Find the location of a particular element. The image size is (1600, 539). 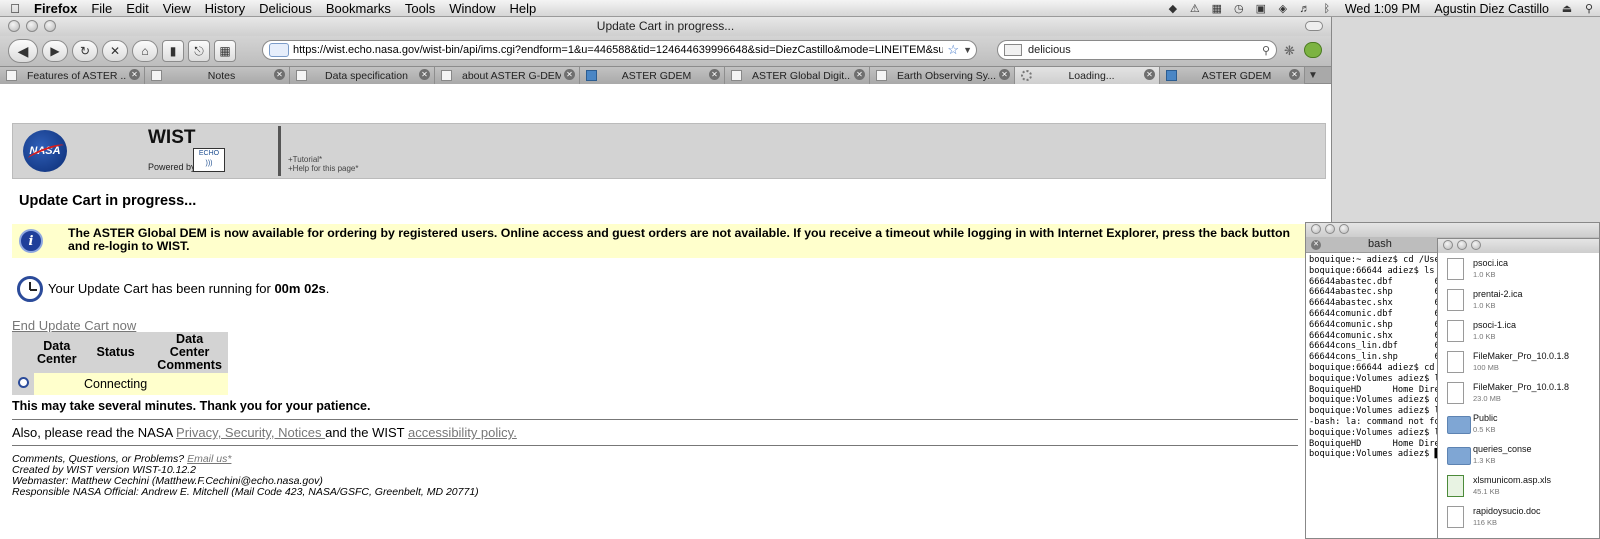

also-prefix: Also, please read the NASA is located at coordinates (94, 432).